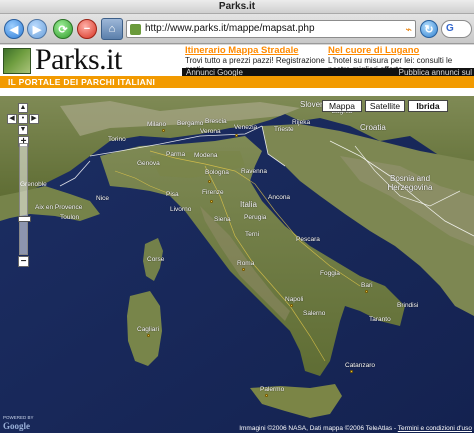 This screenshot has height=433, width=474. I want to click on map-label: Nice, so click(103, 198).